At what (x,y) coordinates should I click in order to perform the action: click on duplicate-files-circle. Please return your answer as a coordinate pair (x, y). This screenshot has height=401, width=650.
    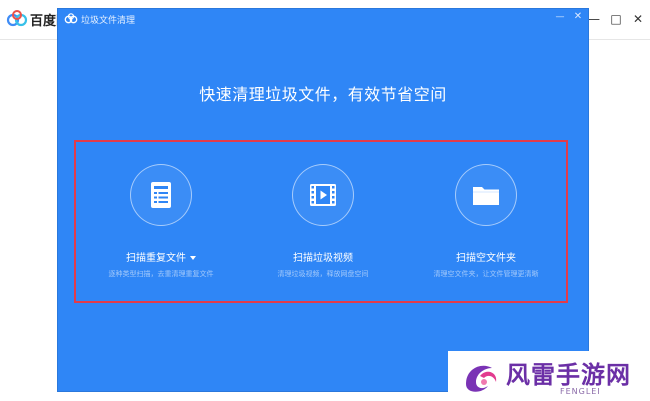
    Looking at the image, I should click on (161, 195).